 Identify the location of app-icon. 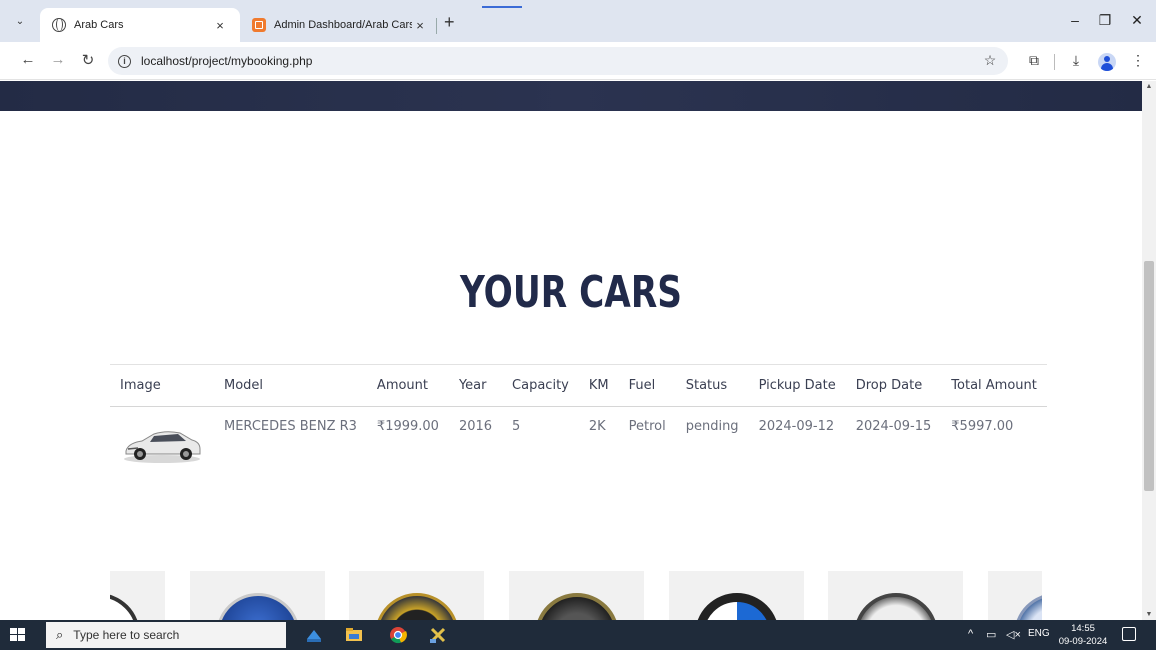
(314, 635).